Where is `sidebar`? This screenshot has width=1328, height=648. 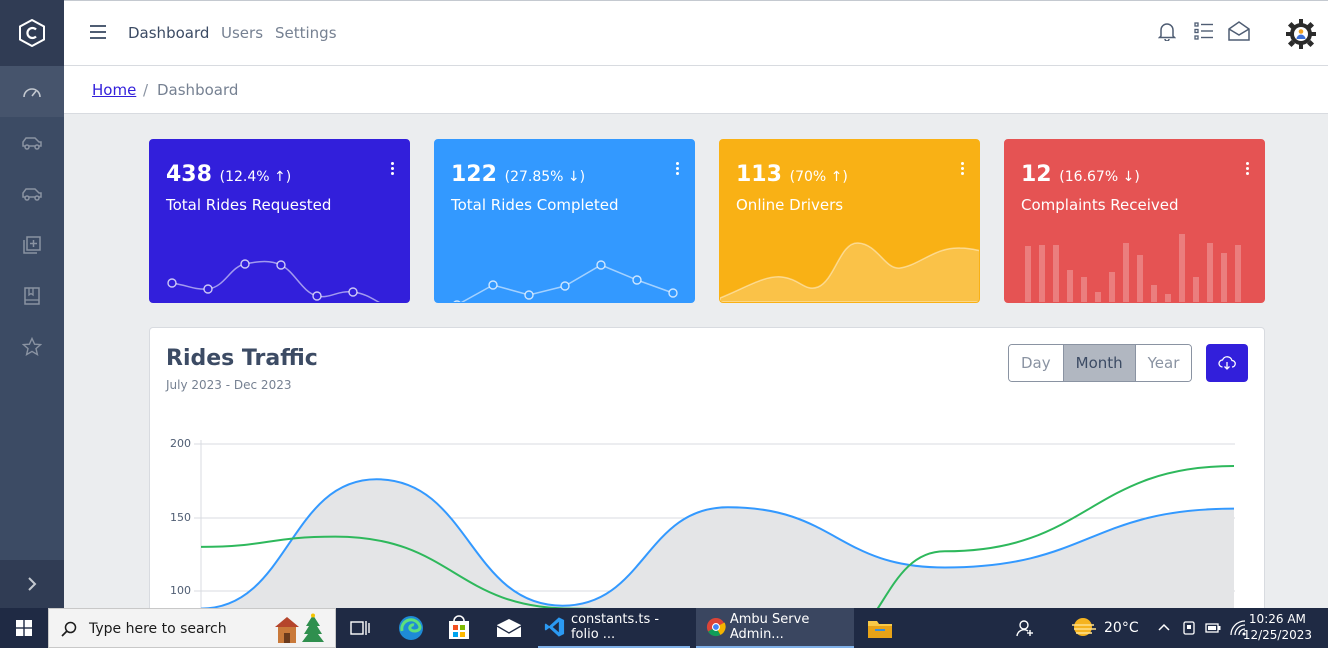
sidebar is located at coordinates (32, 304).